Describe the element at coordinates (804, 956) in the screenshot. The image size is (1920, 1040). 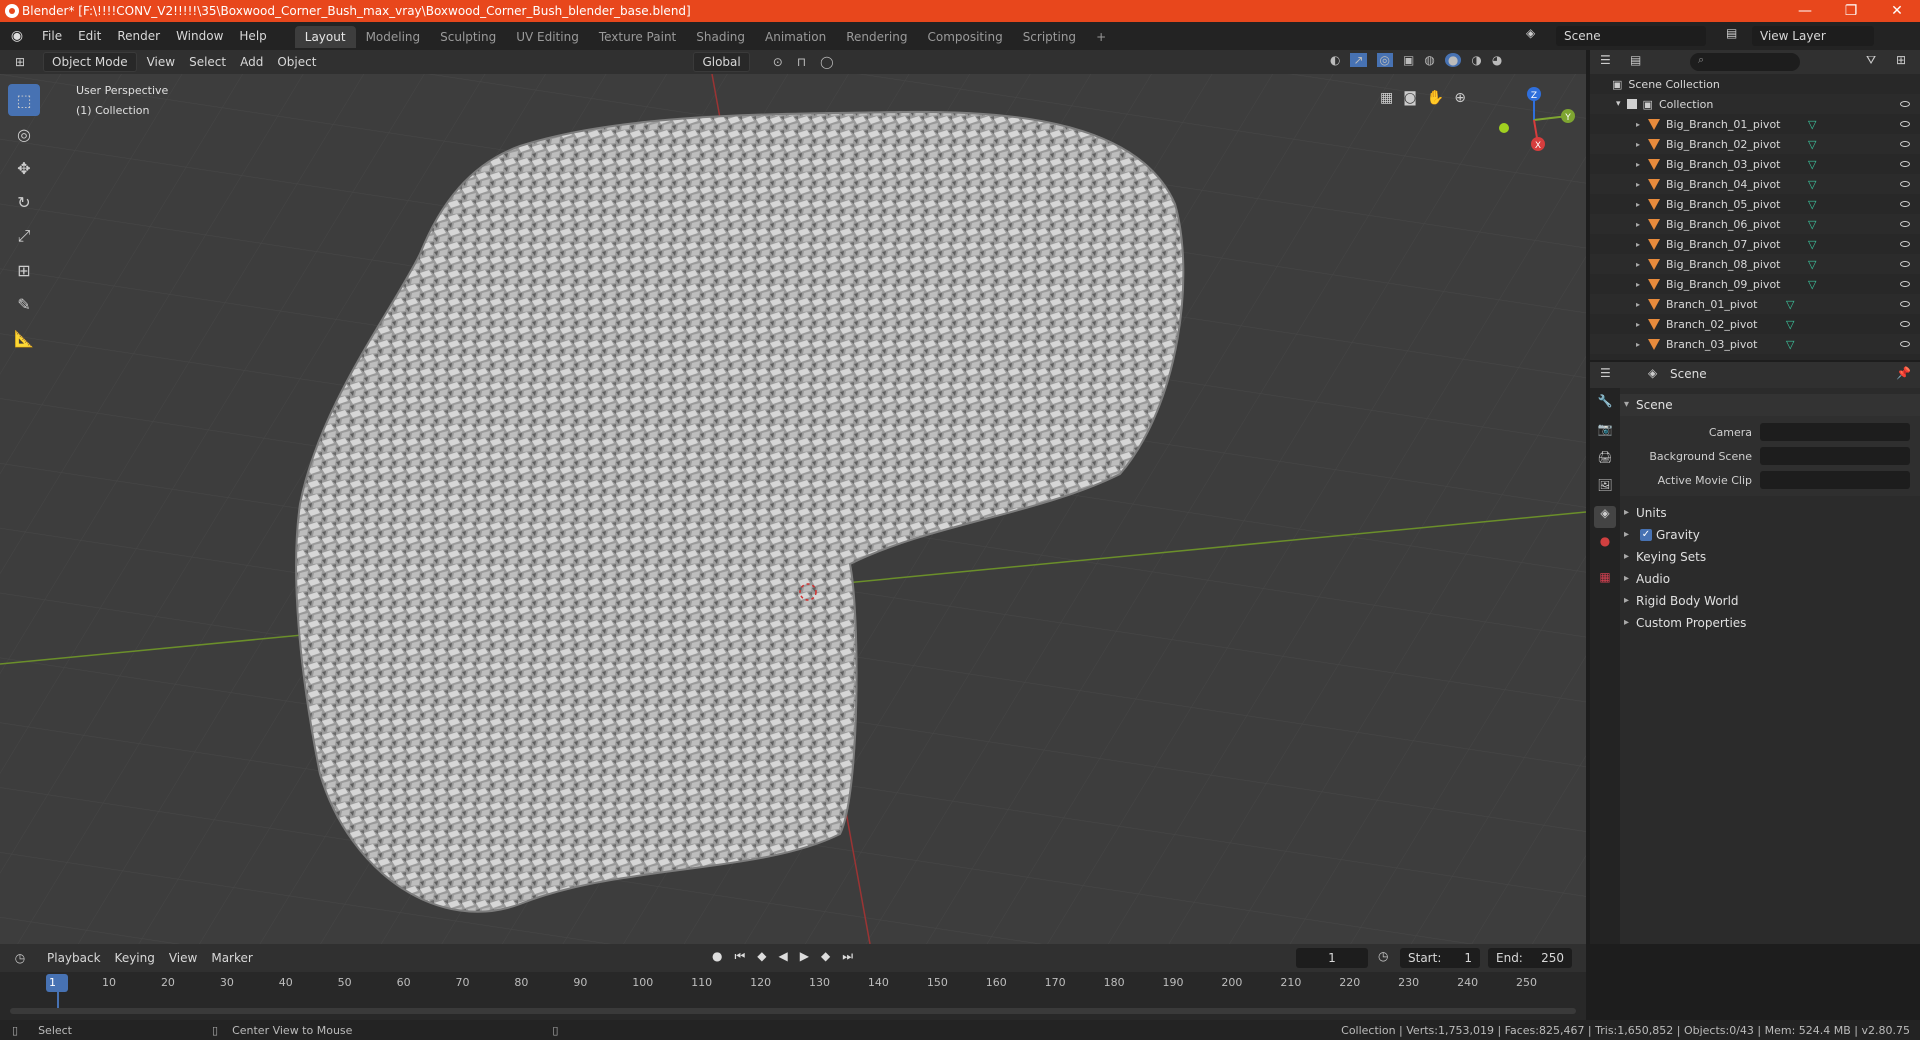
I see `play-icon: ▶` at that location.